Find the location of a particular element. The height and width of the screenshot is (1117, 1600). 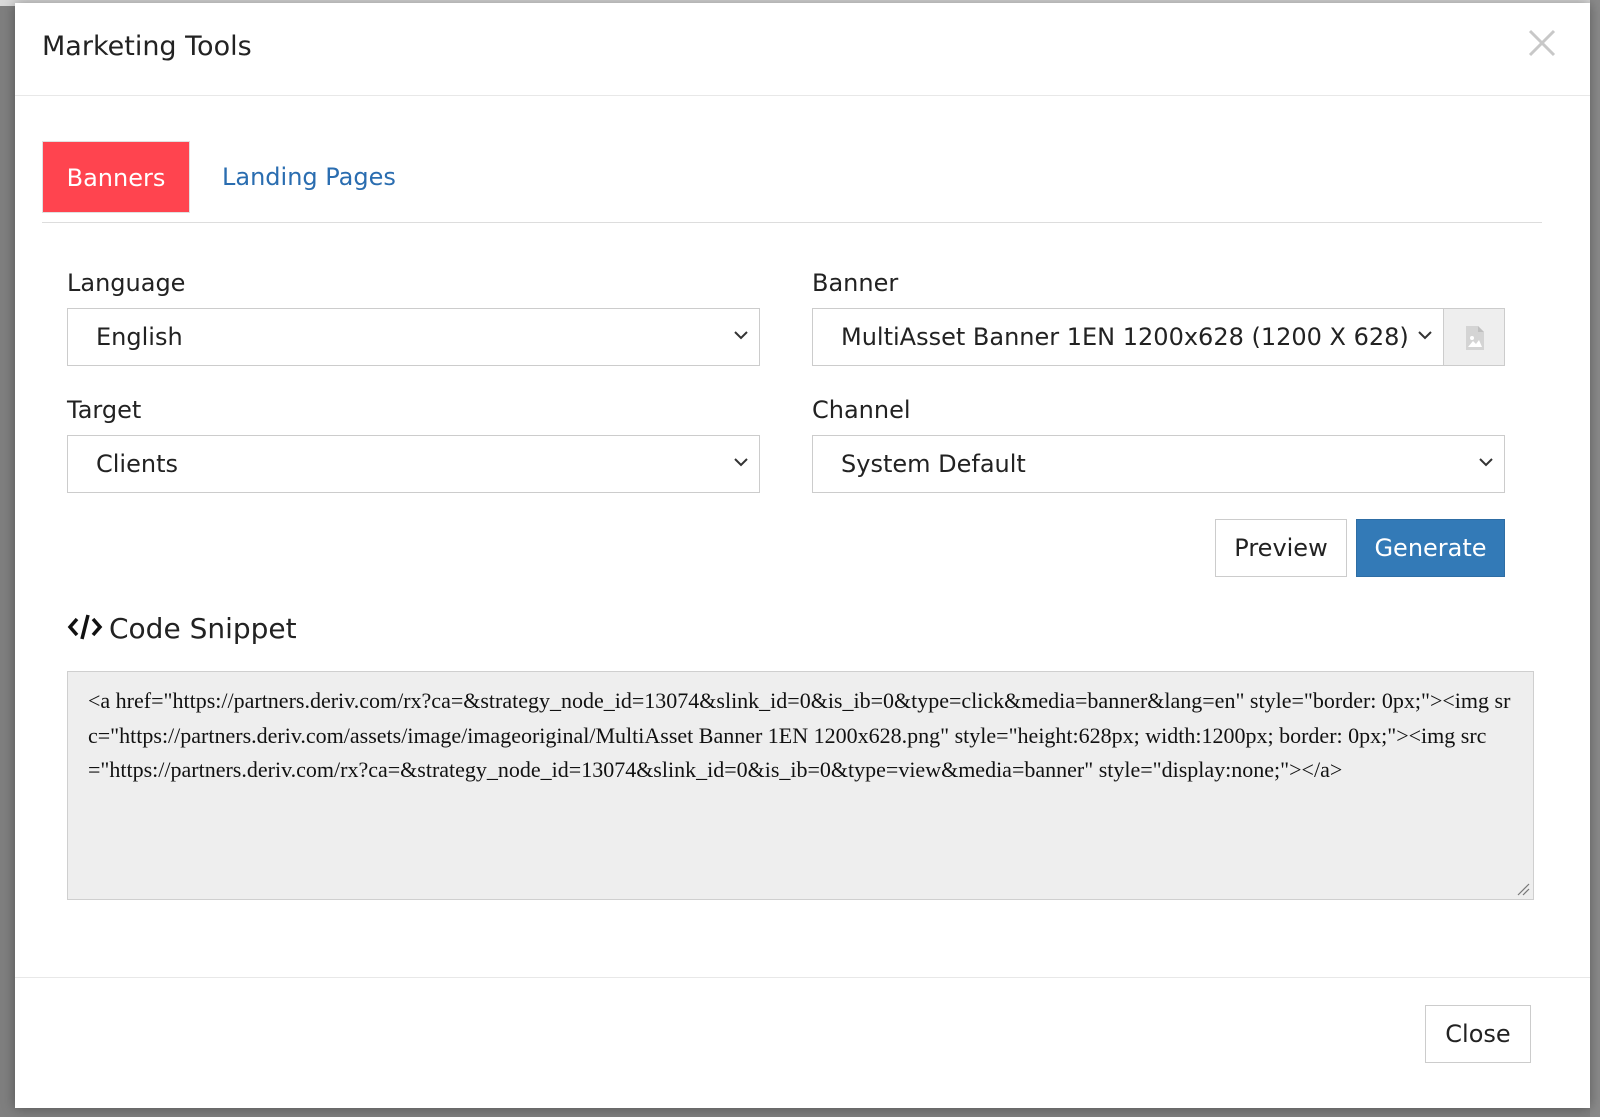

tab-bar: Banners Landing Pages is located at coordinates (792, 182).